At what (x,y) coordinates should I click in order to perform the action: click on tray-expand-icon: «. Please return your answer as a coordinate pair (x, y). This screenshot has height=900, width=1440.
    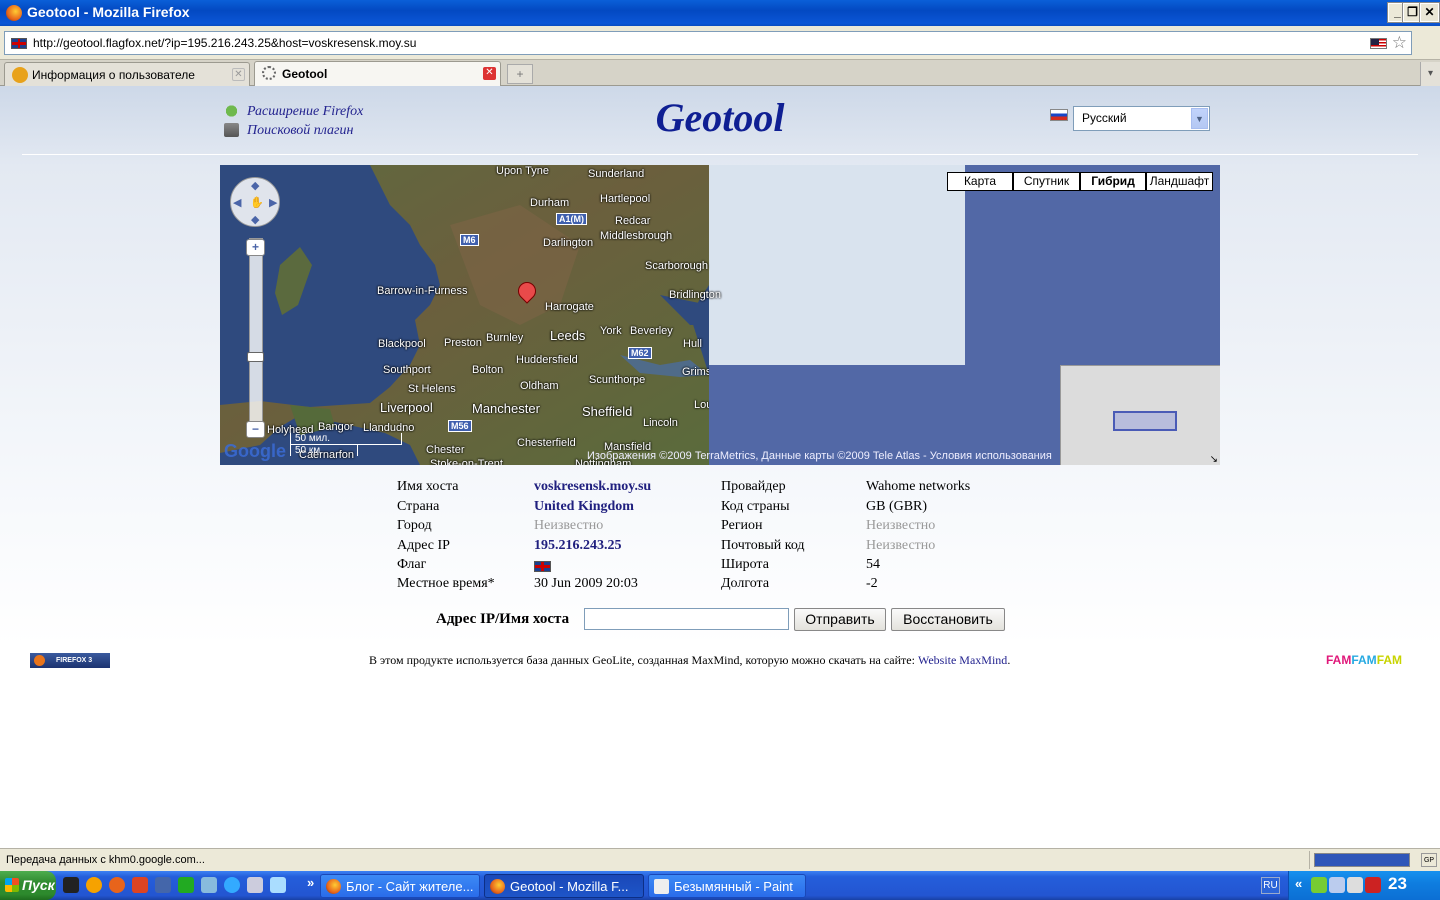
    Looking at the image, I should click on (1298, 883).